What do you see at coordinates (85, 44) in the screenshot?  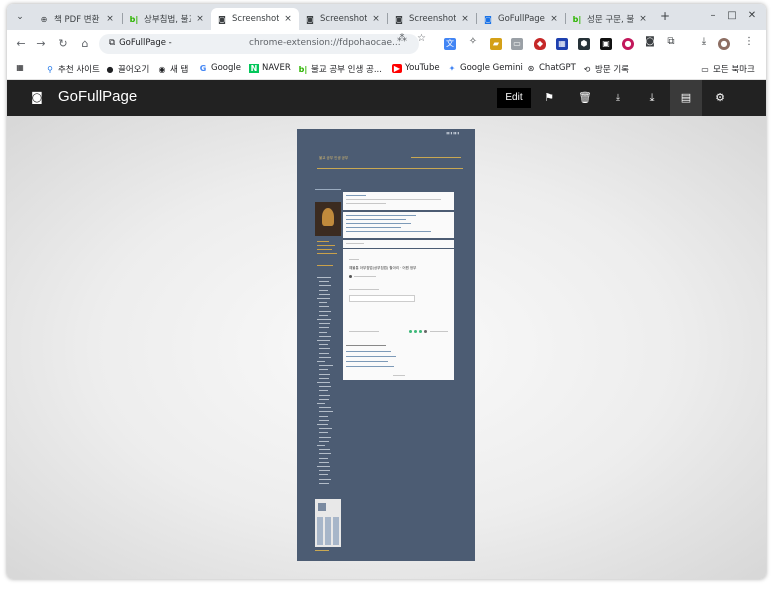 I see `home-icon: ⌂` at bounding box center [85, 44].